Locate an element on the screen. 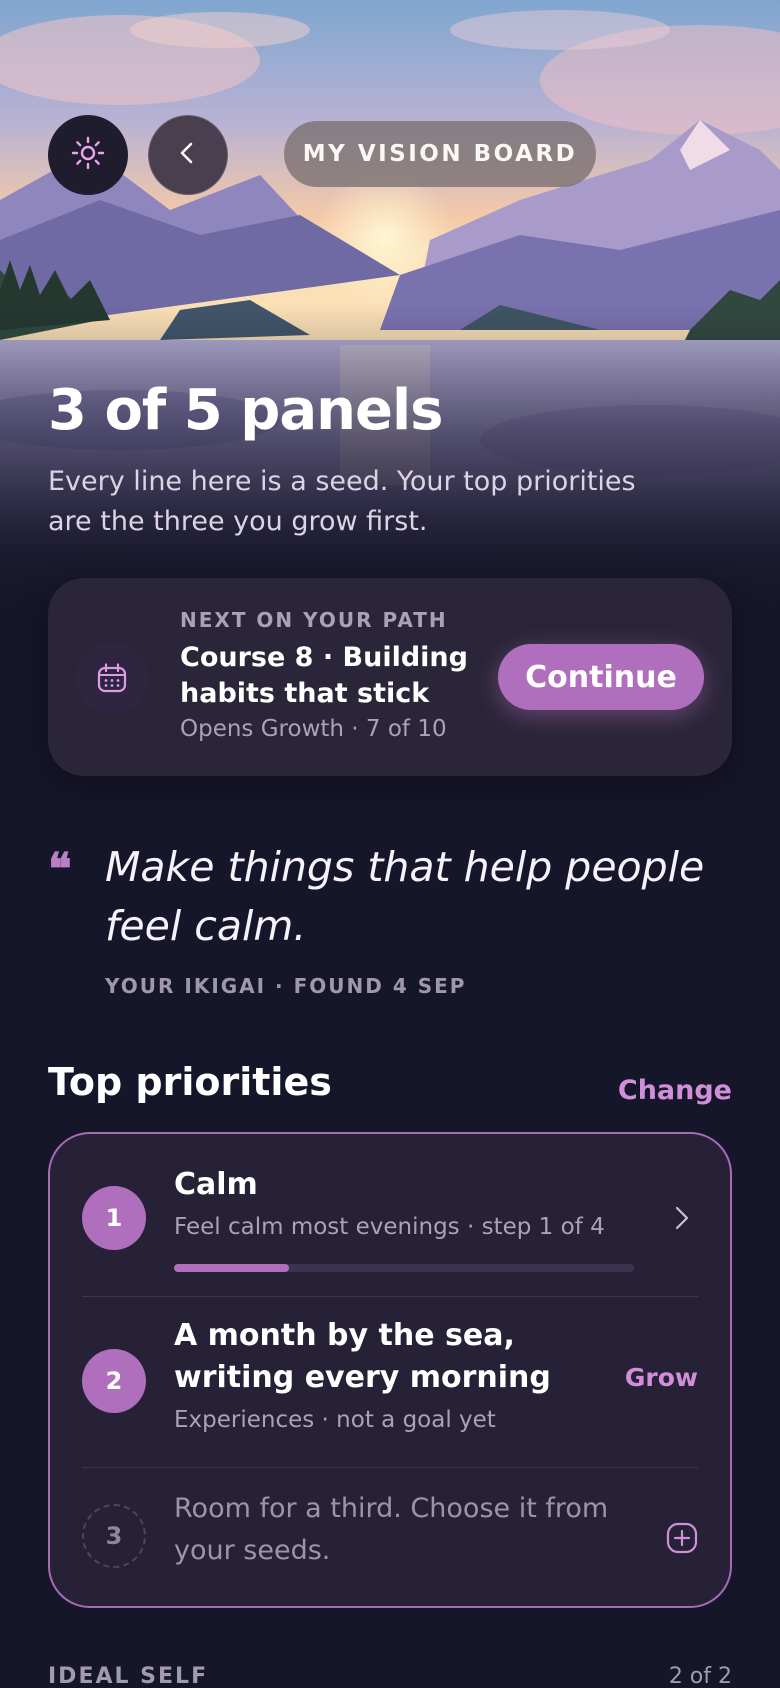 This screenshot has height=1688, width=780. page-title-pill: MY VISION BOARD is located at coordinates (440, 154).